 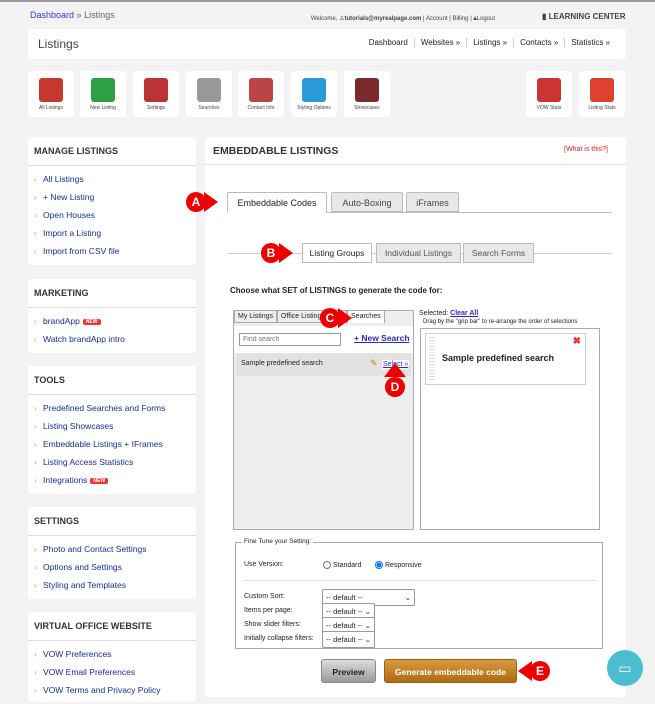 I want to click on nav-contacts: Contacts », so click(x=538, y=42).